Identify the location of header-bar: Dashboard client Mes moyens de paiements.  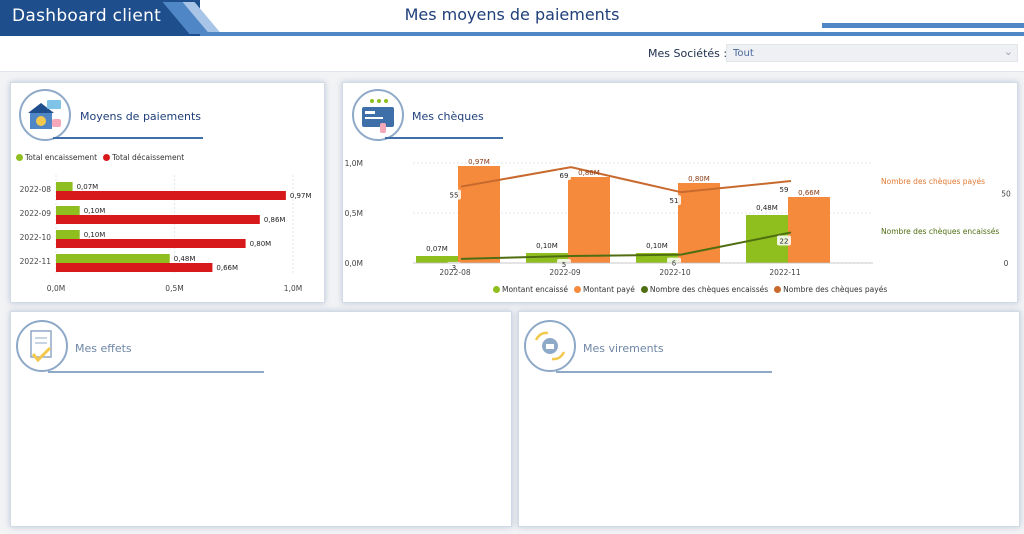
(512, 19).